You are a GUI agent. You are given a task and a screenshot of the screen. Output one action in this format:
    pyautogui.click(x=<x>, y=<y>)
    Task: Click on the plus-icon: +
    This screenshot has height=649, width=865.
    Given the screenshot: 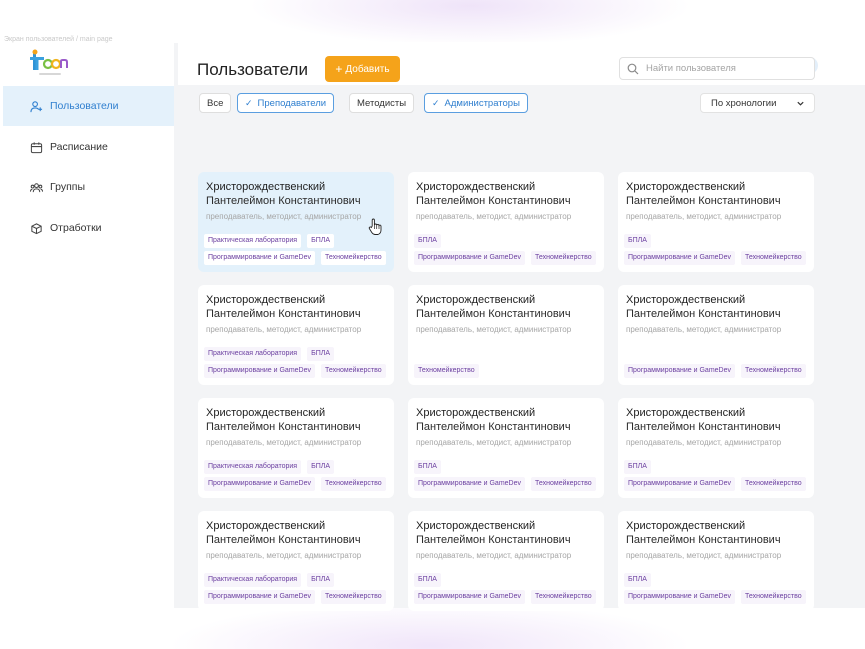 What is the action you would take?
    pyautogui.click(x=339, y=69)
    